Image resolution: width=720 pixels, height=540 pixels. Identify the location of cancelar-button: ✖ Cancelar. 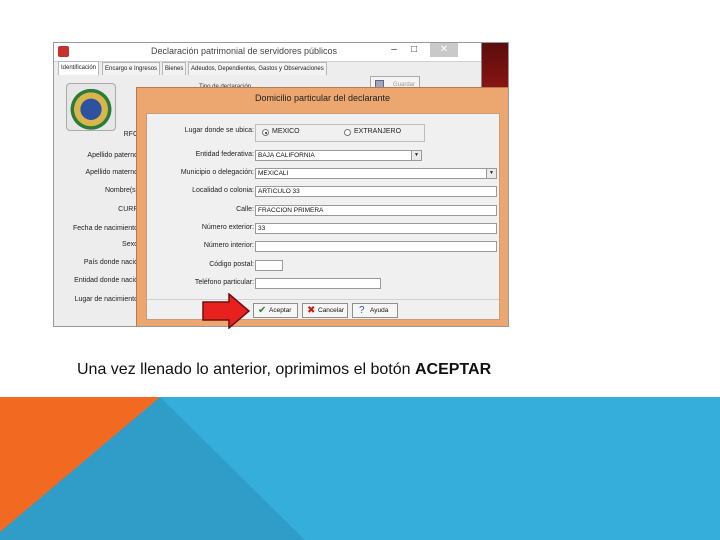
(325, 310).